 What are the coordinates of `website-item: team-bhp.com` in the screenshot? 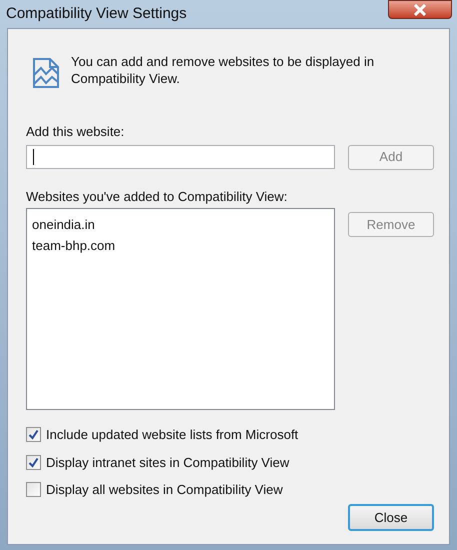 It's located at (73, 245).